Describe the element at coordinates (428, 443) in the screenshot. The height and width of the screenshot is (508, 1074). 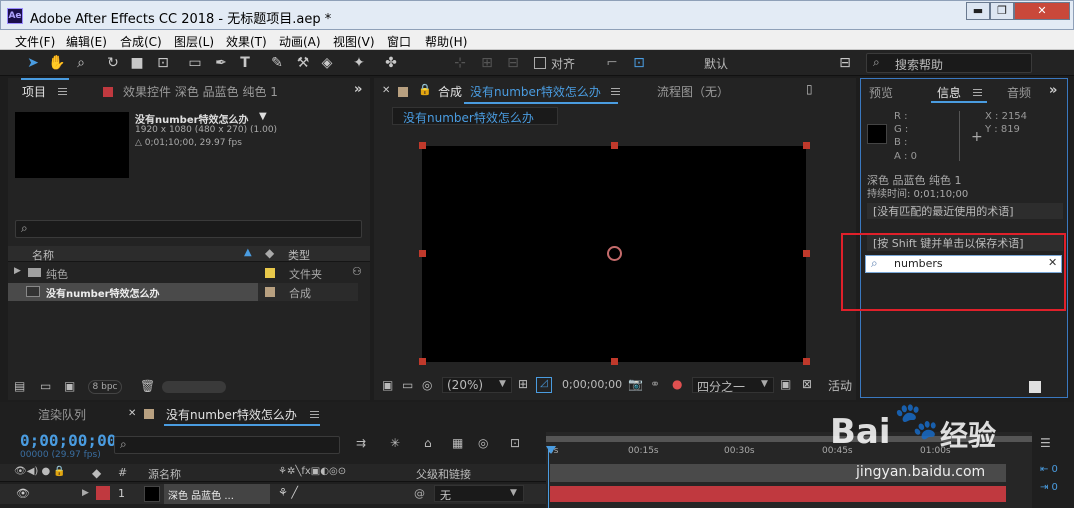
I see `shy-layers-icon: ⌂` at that location.